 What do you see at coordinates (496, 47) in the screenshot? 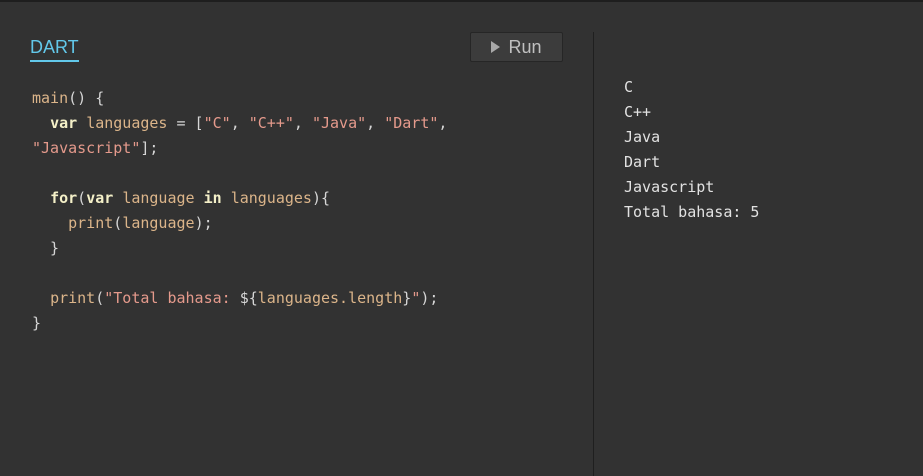
I see `play-icon` at bounding box center [496, 47].